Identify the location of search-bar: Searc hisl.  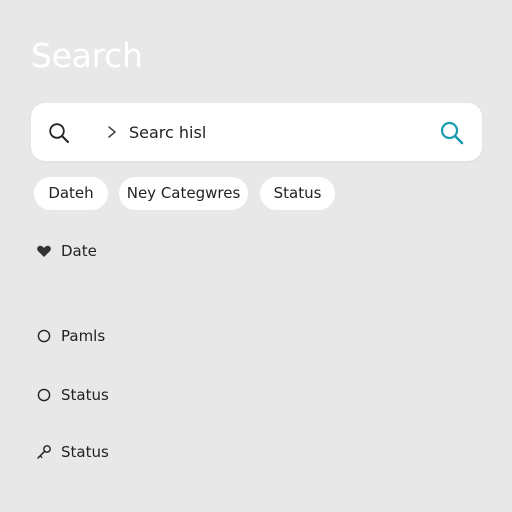
(256, 132).